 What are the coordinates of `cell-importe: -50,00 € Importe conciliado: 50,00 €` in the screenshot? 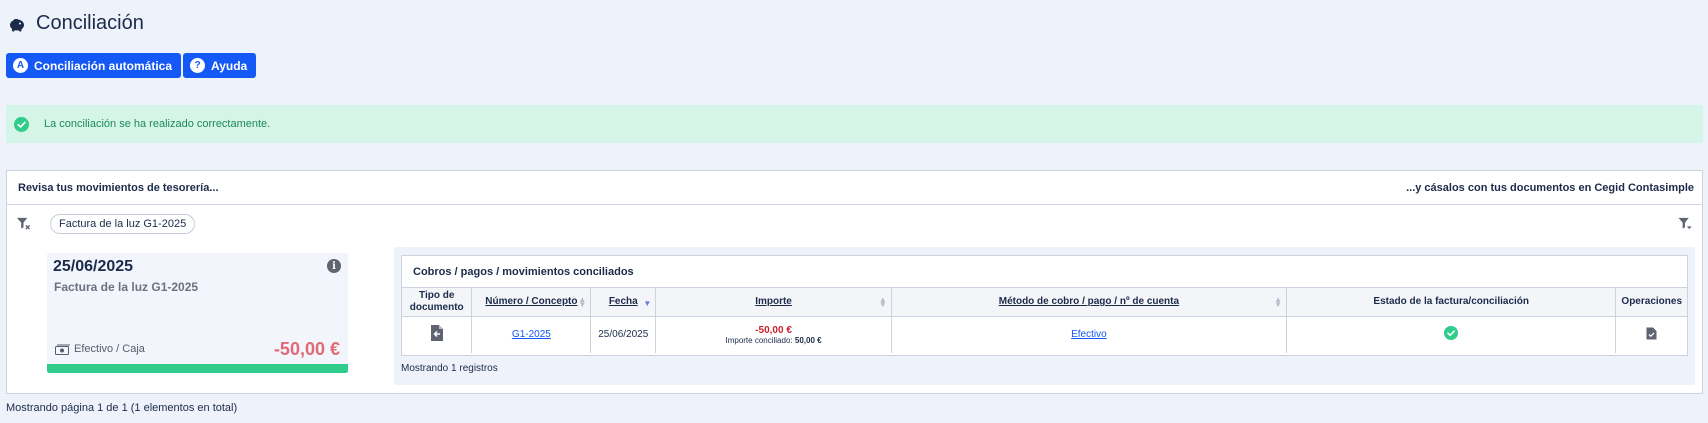 It's located at (773, 334).